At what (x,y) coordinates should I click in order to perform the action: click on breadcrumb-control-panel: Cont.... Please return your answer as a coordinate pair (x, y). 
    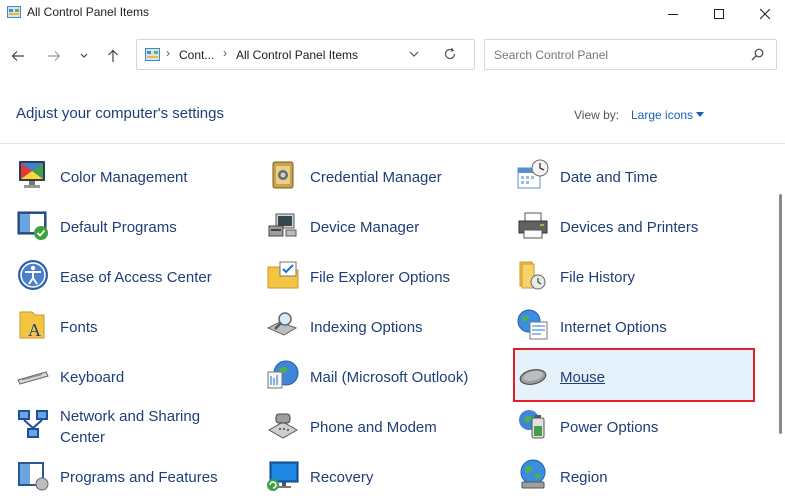
    Looking at the image, I should click on (196, 55).